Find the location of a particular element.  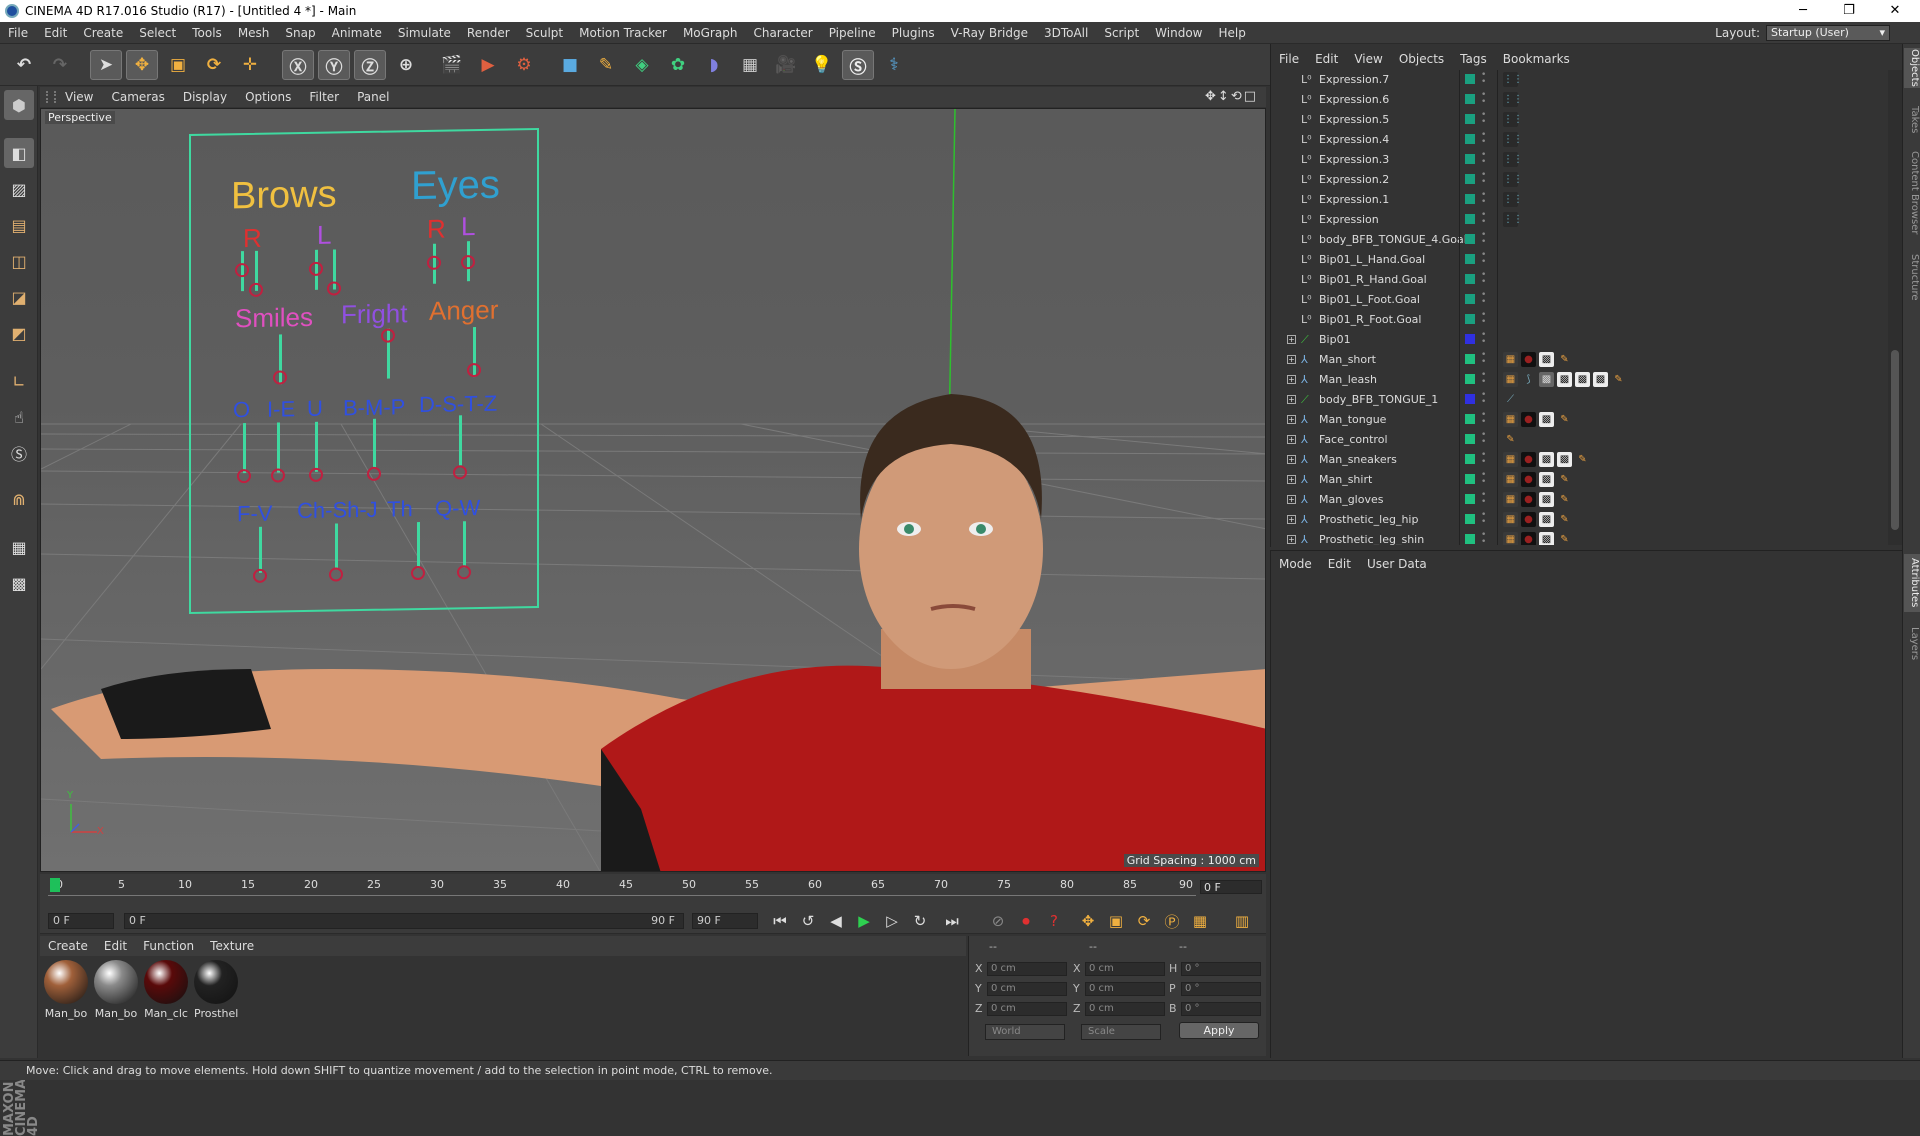

material-menu-edit: Edit is located at coordinates (115, 946).